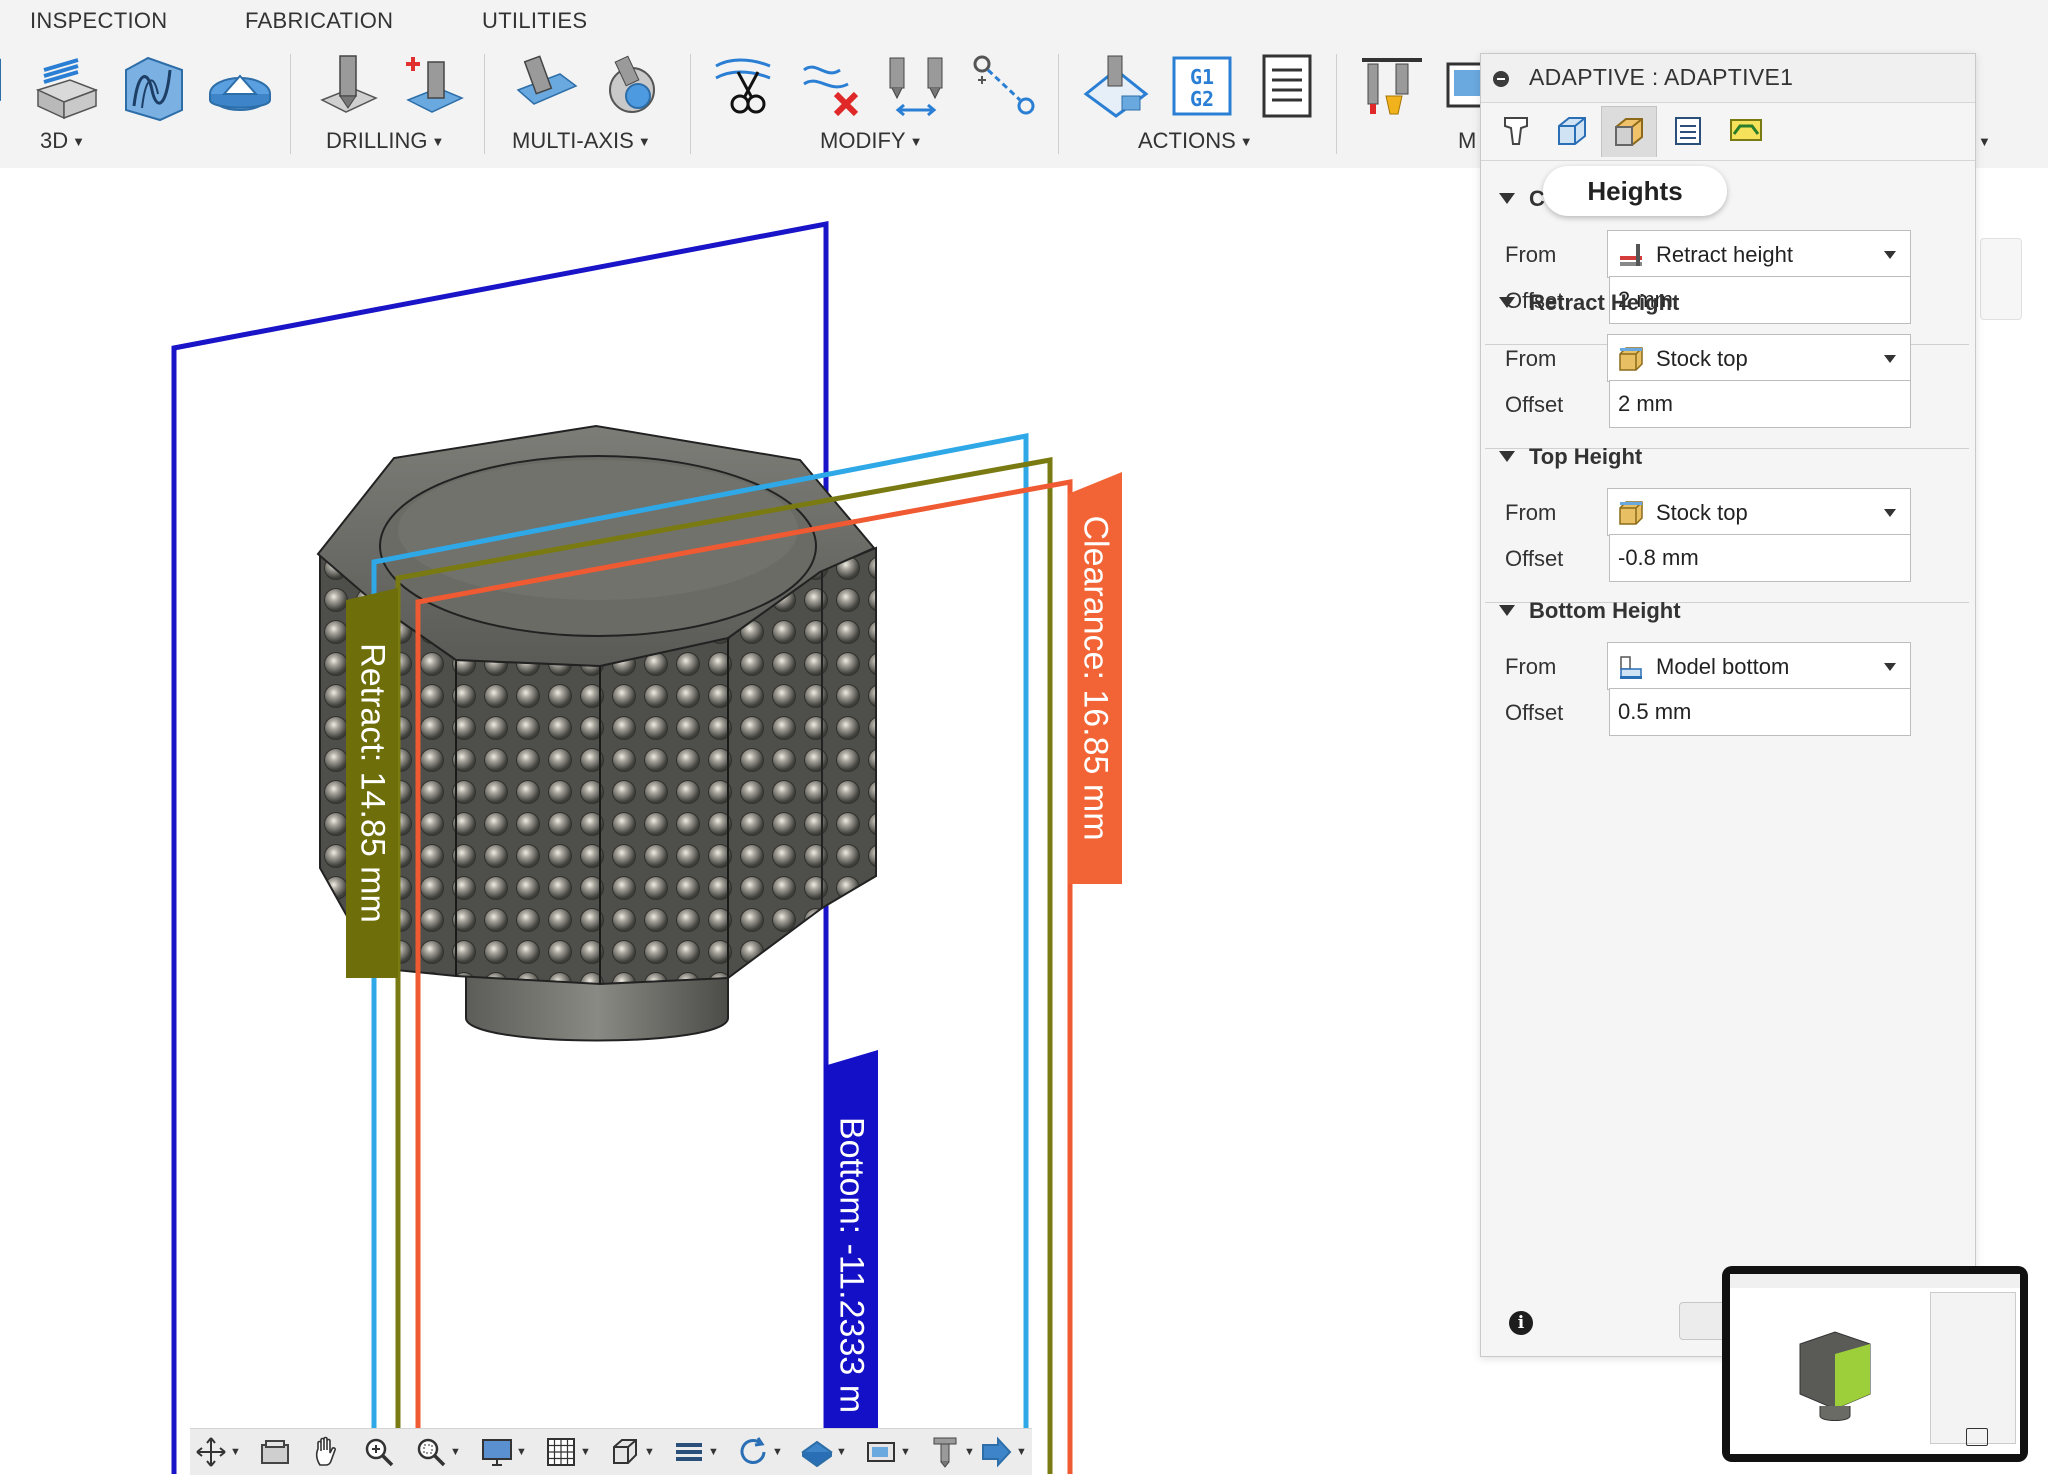  Describe the element at coordinates (534, 21) in the screenshot. I see `tab-utilities: UTILITIES` at that location.